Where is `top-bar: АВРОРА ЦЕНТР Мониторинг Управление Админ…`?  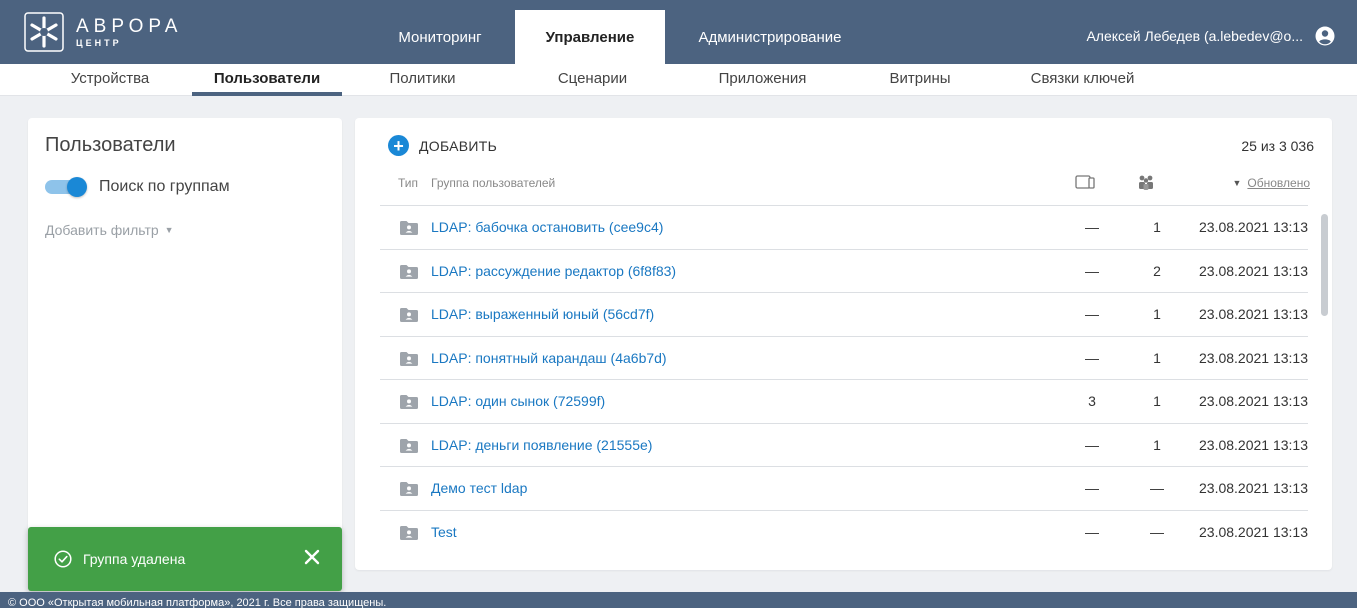
top-bar: АВРОРА ЦЕНТР Мониторинг Управление Админ… is located at coordinates (678, 32).